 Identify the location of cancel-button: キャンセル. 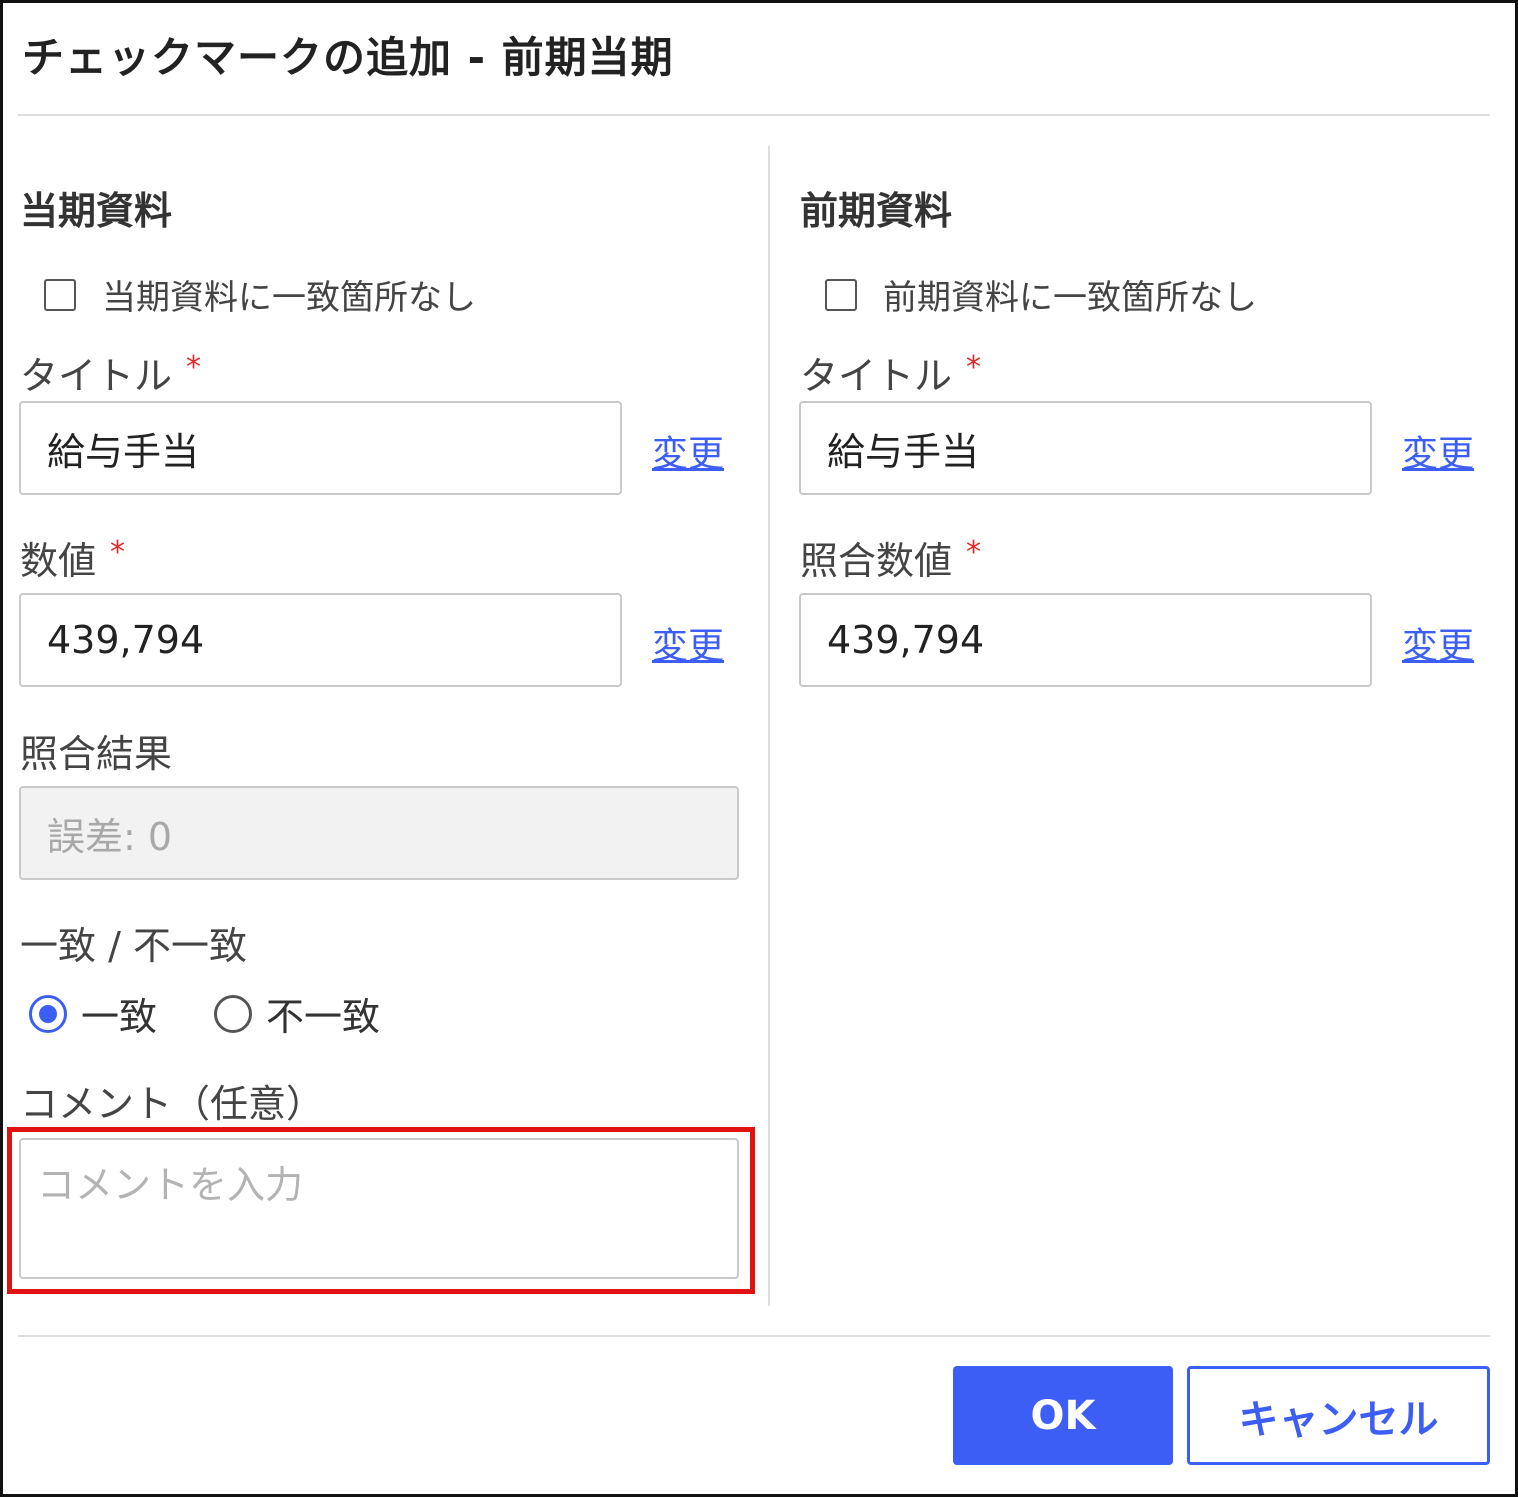
(1338, 1415).